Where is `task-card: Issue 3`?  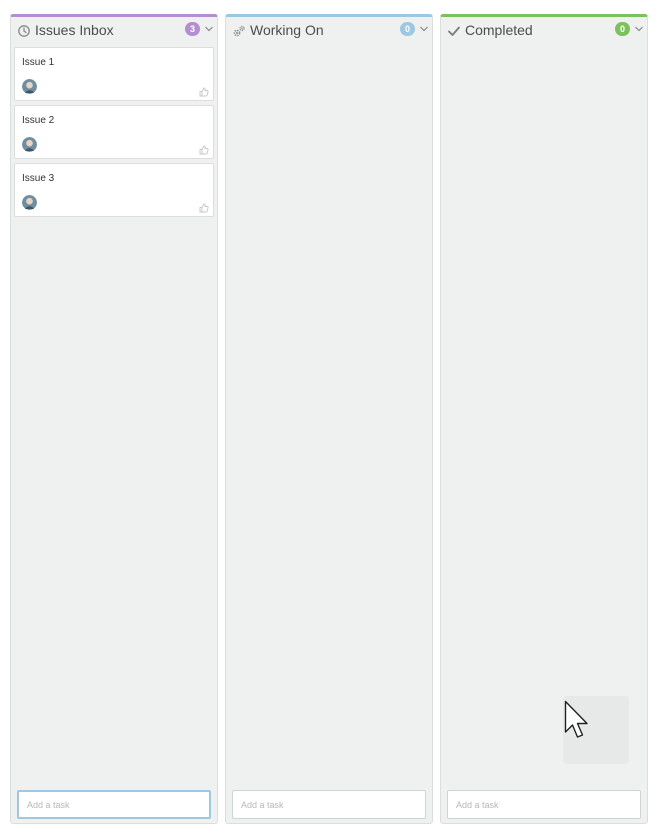 task-card: Issue 3 is located at coordinates (114, 190).